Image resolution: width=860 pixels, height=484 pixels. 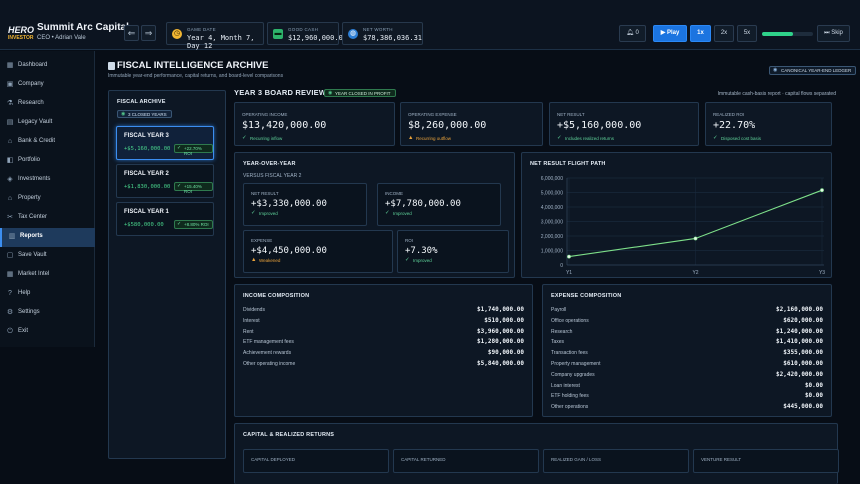 I want to click on sidebar-item-label: Settings, so click(x=29, y=312).